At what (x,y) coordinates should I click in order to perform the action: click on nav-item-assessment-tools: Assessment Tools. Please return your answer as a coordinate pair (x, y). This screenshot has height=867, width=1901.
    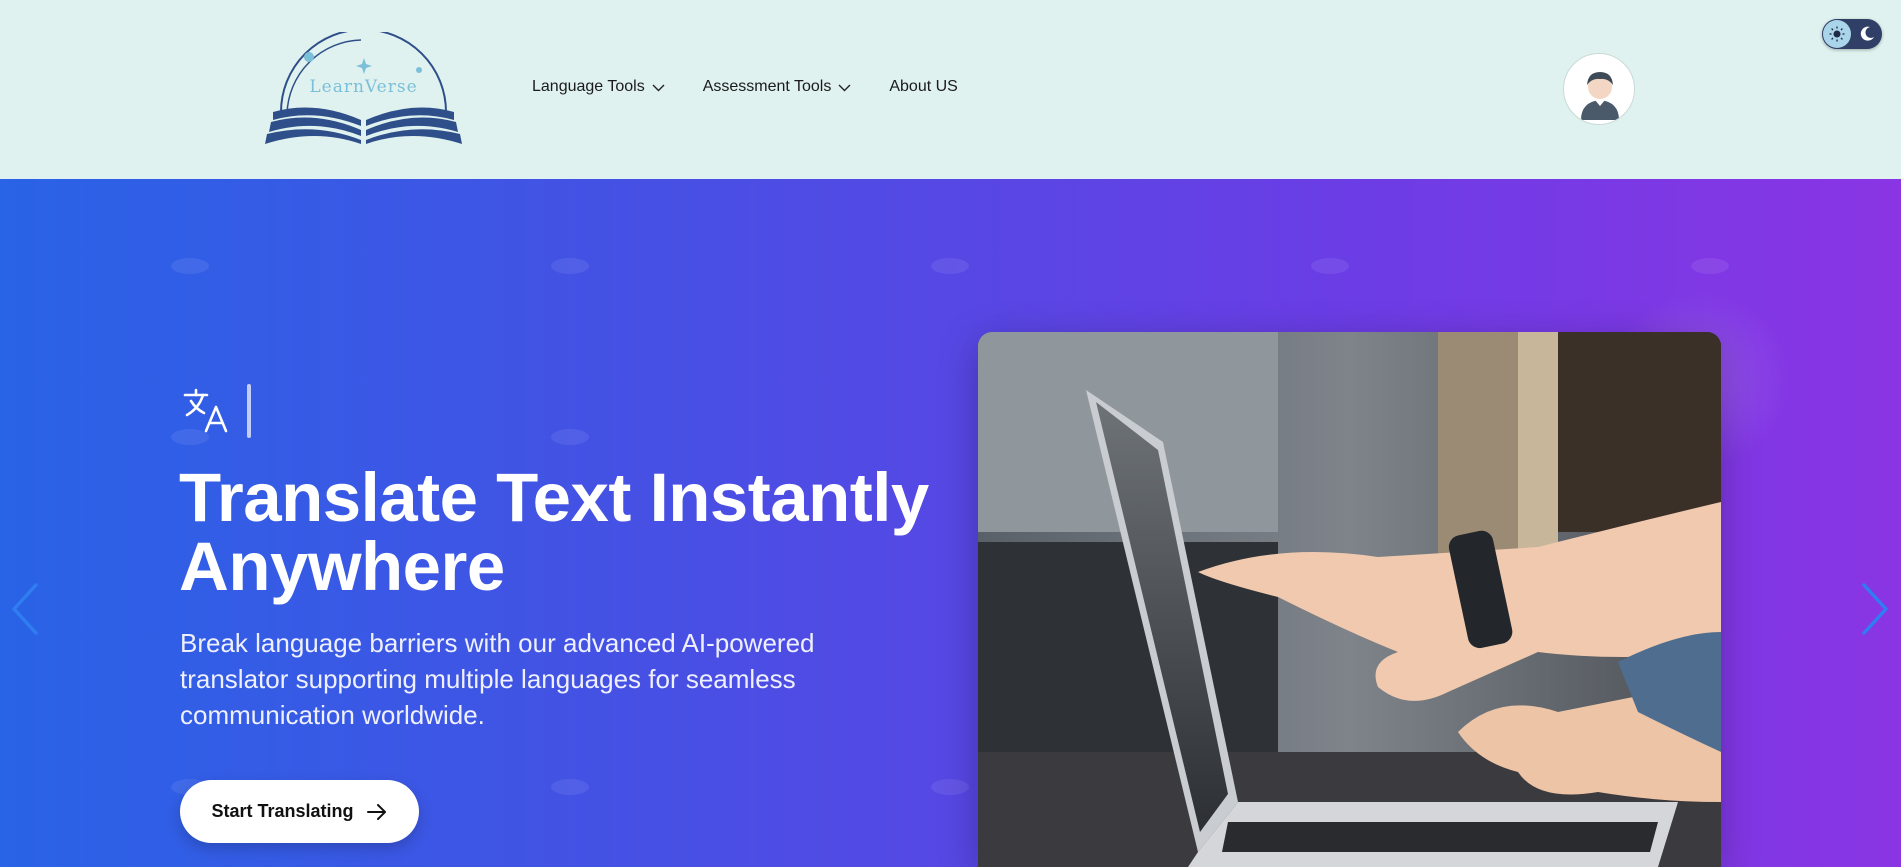
    Looking at the image, I should click on (777, 87).